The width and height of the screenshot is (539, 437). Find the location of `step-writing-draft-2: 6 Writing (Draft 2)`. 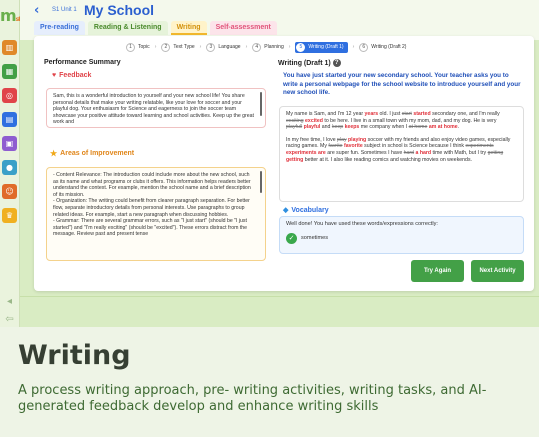

step-writing-draft-2: 6 Writing (Draft 2) is located at coordinates (382, 47).